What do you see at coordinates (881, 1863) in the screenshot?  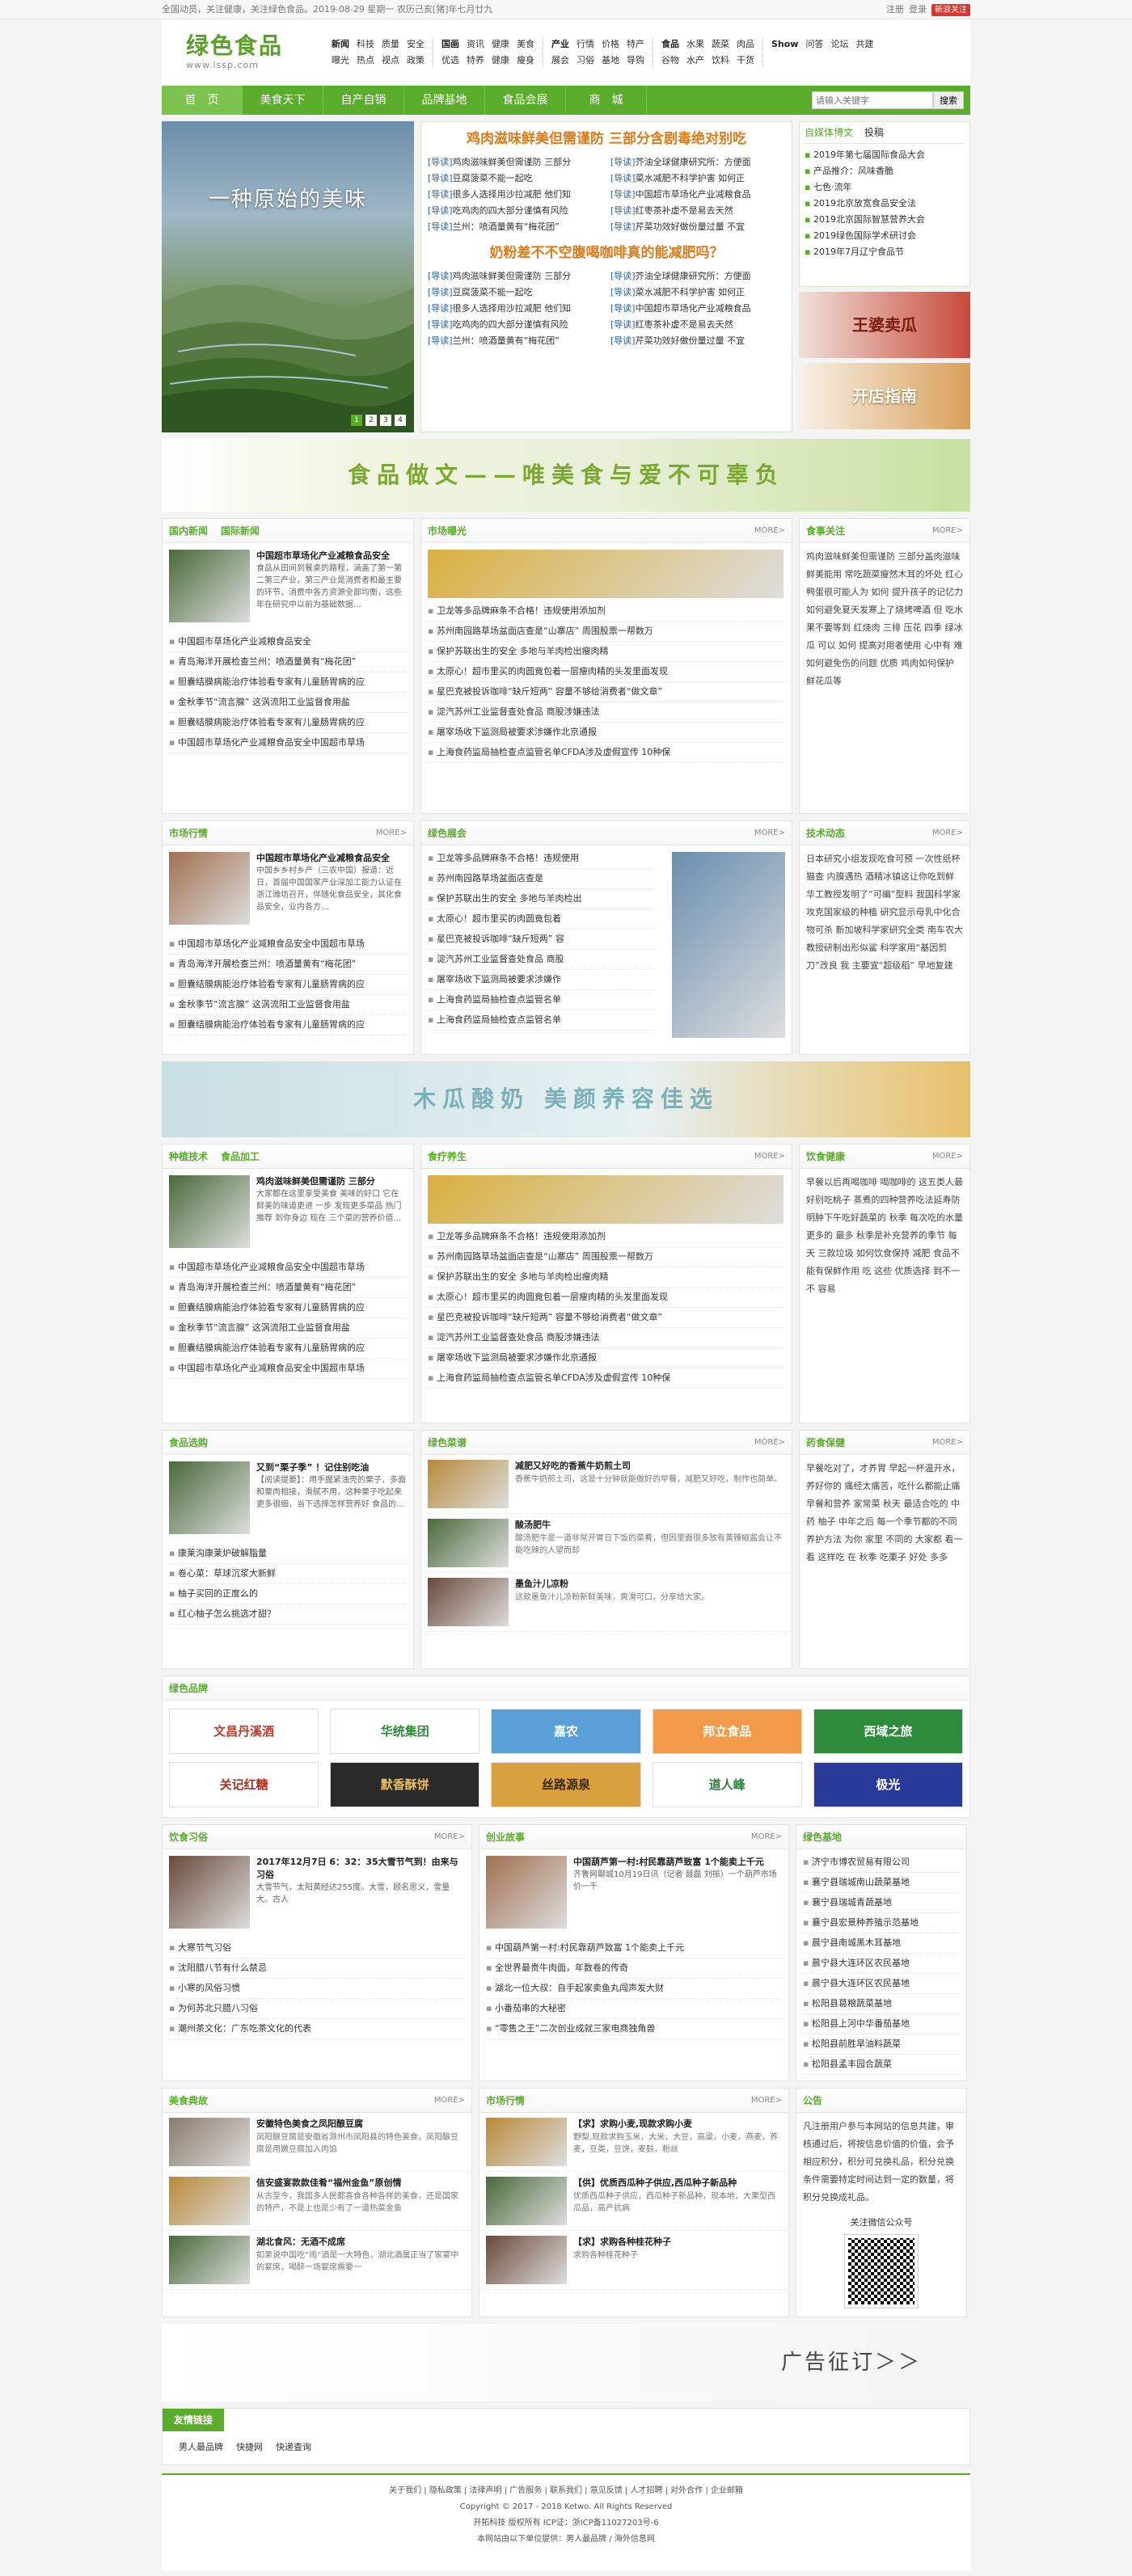 I see `news-list-item: 济宁市博农贸易有限公司` at bounding box center [881, 1863].